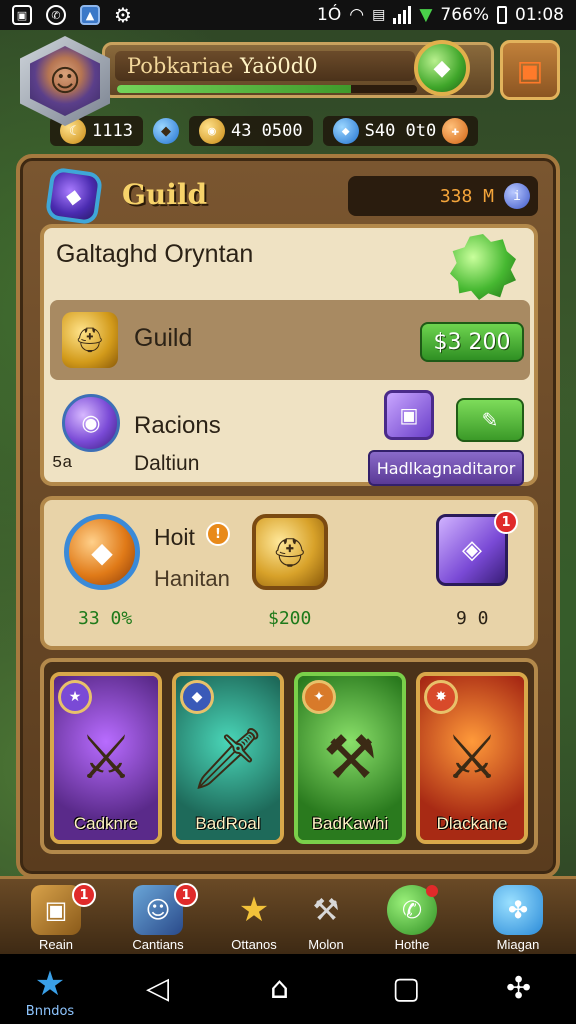 This screenshot has width=576, height=1024. I want to click on race-label: Racions, so click(177, 425).